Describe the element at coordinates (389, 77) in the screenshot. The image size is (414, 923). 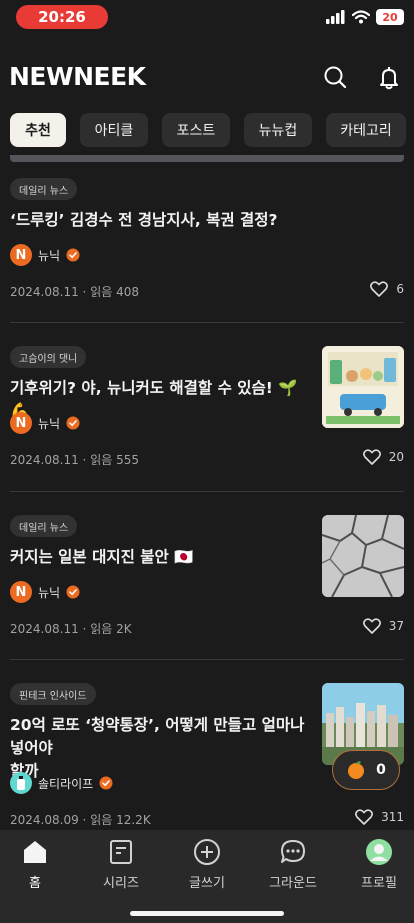
I see `bell-icon` at that location.